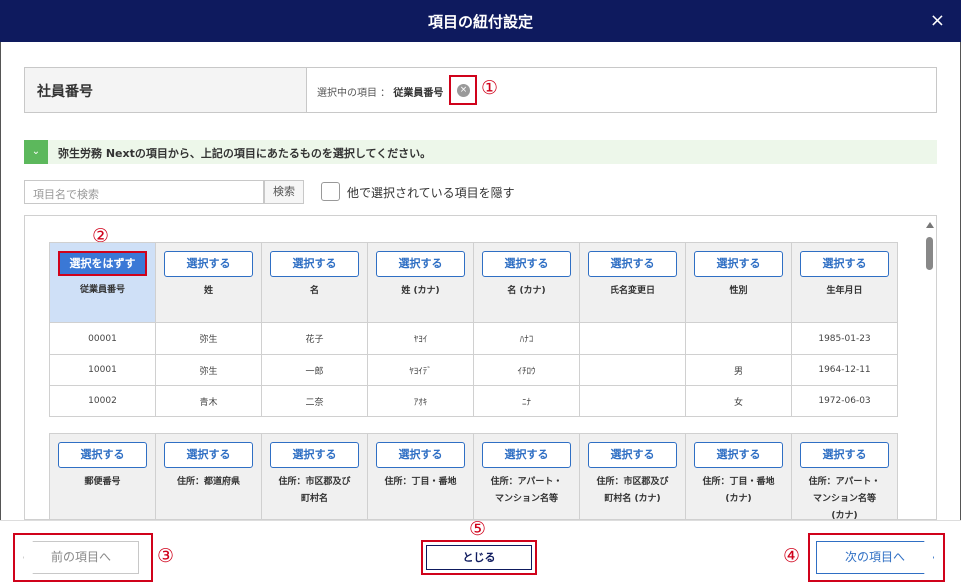 This screenshot has width=961, height=586. Describe the element at coordinates (844, 370) in the screenshot. I see `table-cell: 1964-12-11` at that location.